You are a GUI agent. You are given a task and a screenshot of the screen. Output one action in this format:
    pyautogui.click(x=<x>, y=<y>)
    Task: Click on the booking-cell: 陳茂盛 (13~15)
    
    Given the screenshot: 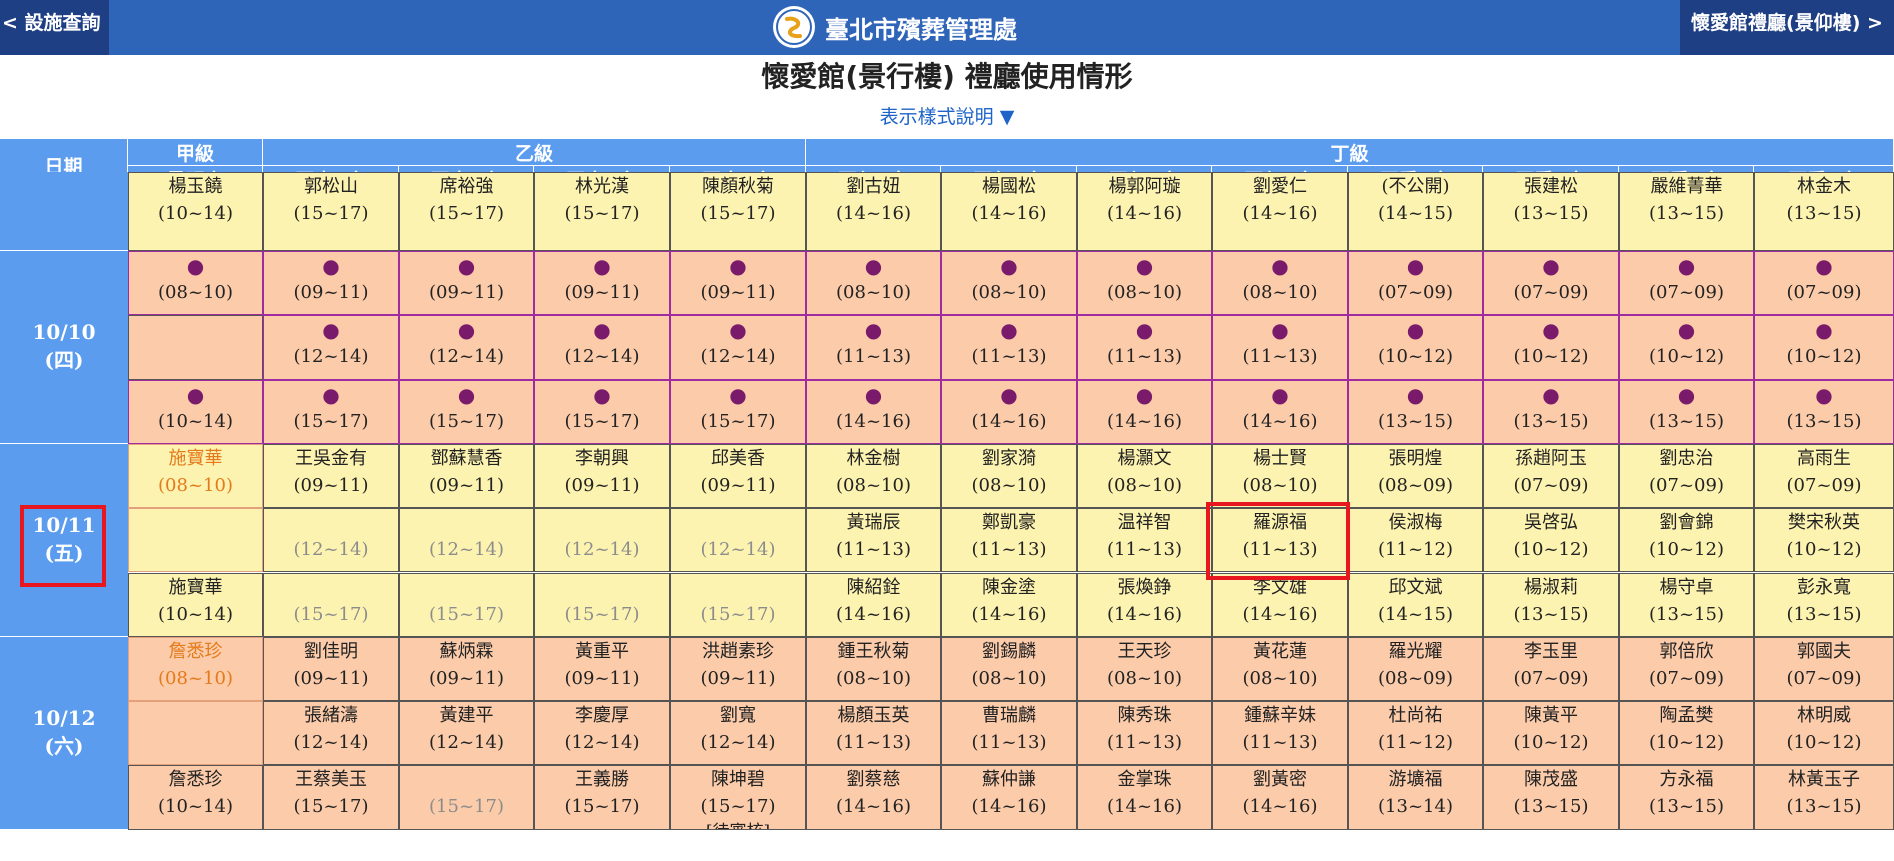 What is the action you would take?
    pyautogui.click(x=1551, y=797)
    